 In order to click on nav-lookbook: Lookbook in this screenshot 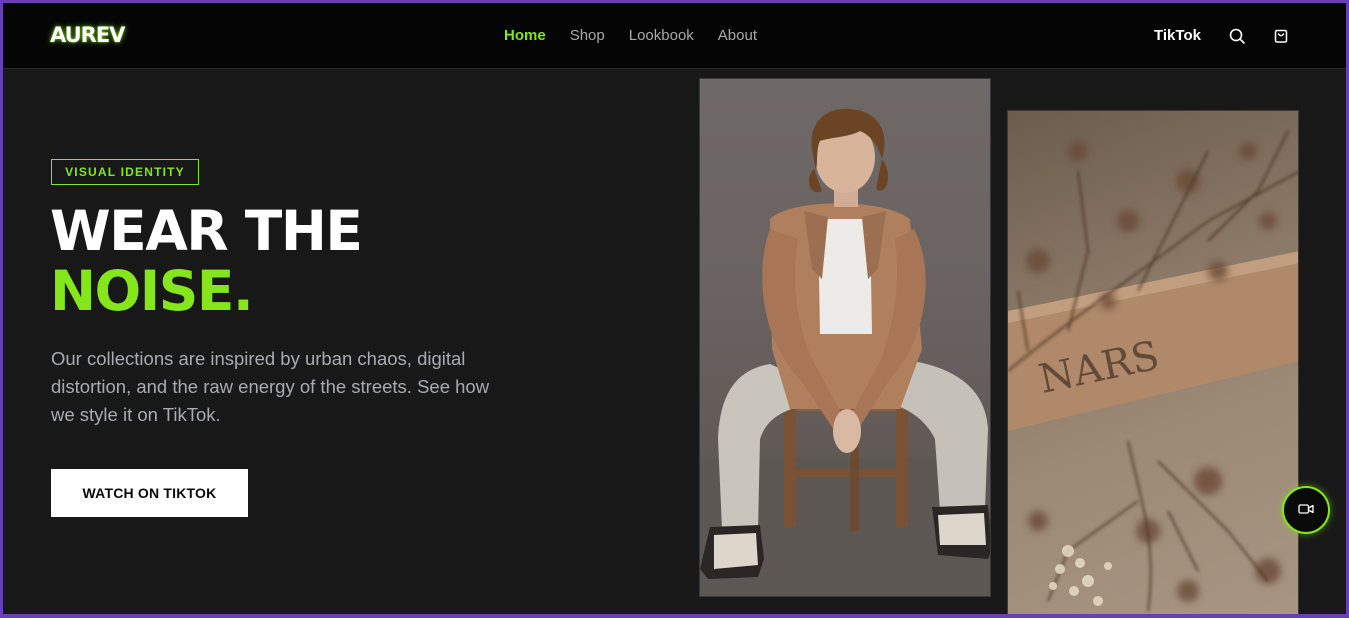, I will do `click(661, 35)`.